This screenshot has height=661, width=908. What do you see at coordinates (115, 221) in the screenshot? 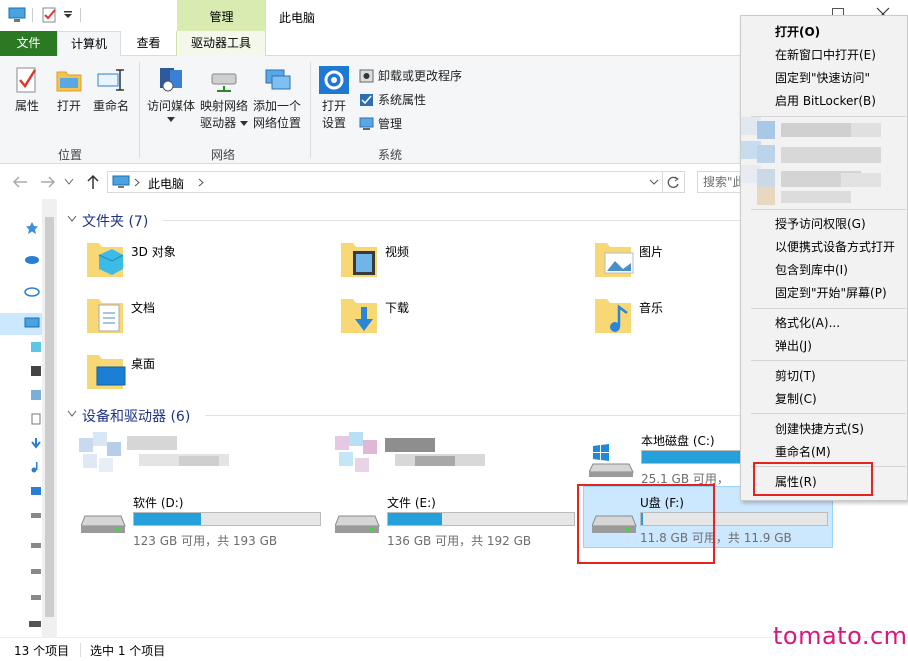
I see `section-folders-header: 文件夹 (7)` at bounding box center [115, 221].